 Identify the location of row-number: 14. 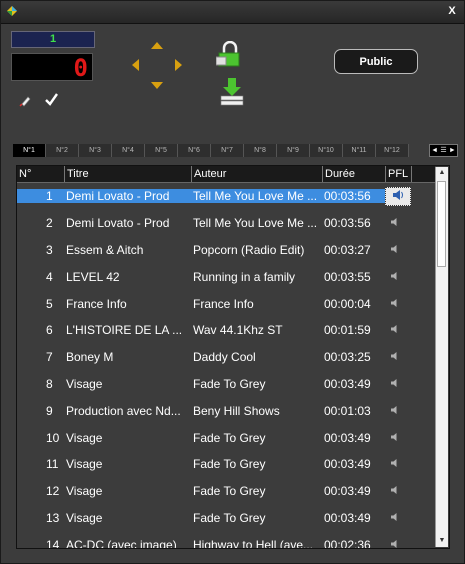
(53, 543).